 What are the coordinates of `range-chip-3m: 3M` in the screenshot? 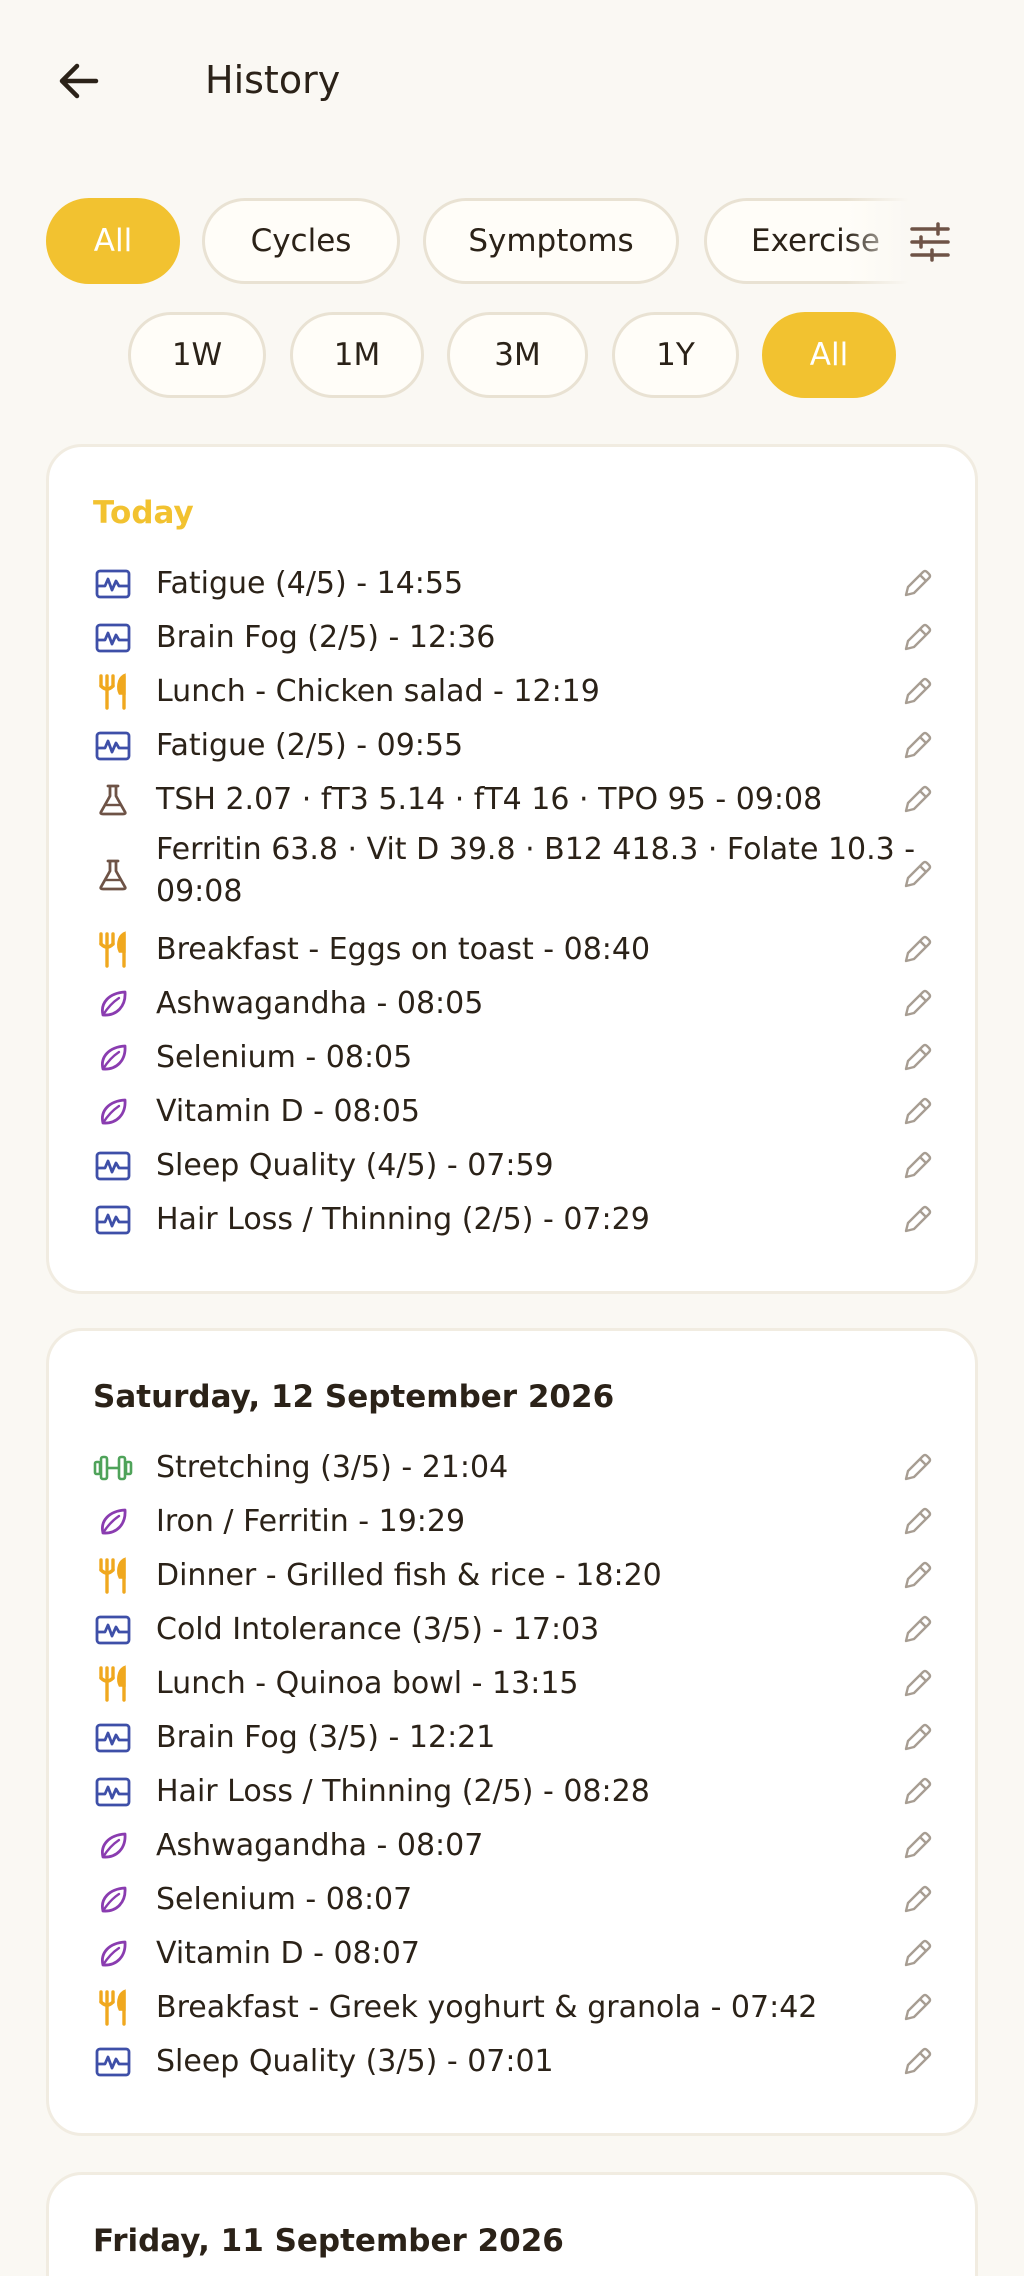 It's located at (517, 355).